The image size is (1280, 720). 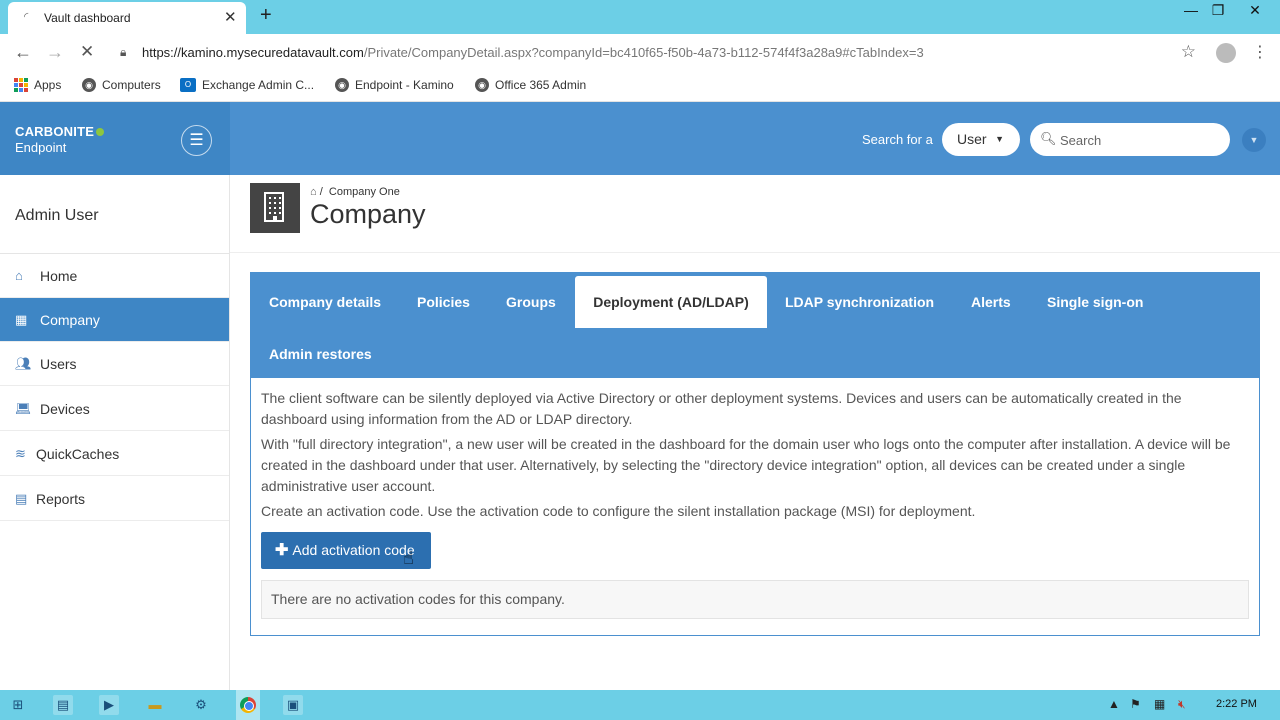 I want to click on tab-policies: Policies, so click(x=443, y=302).